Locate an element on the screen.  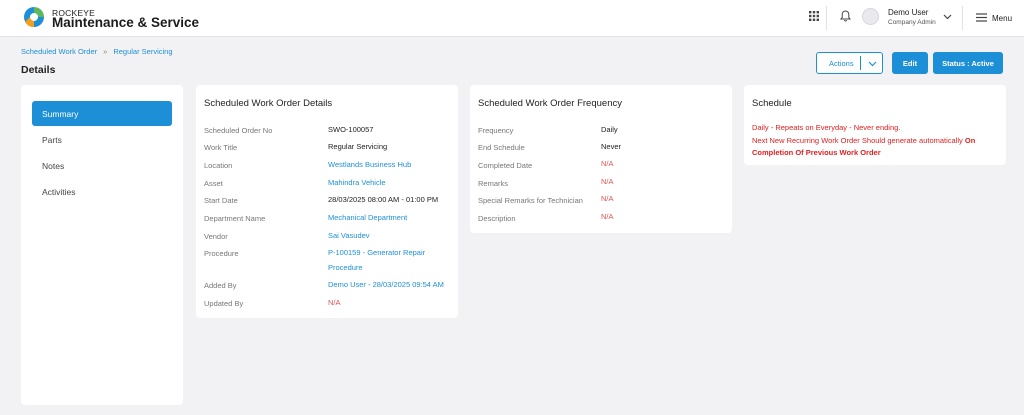
breadcrumb: Scheduled Work Order » Regular Servicing is located at coordinates (97, 51).